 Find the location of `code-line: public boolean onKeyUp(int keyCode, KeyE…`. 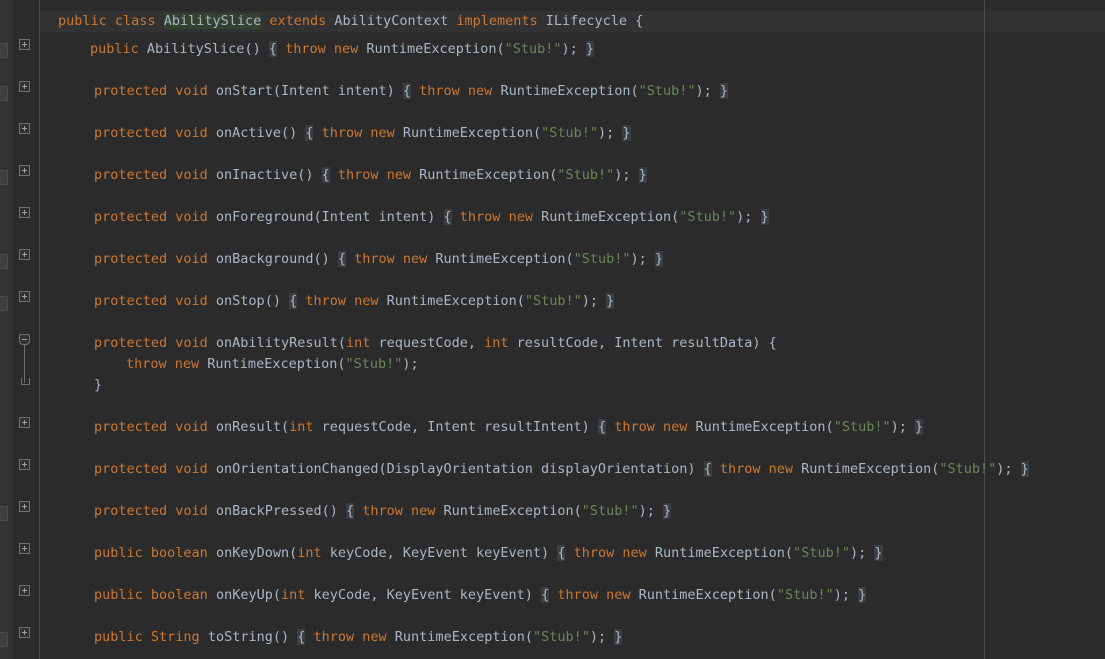

code-line: public boolean onKeyUp(int keyCode, KeyE… is located at coordinates (480, 595).